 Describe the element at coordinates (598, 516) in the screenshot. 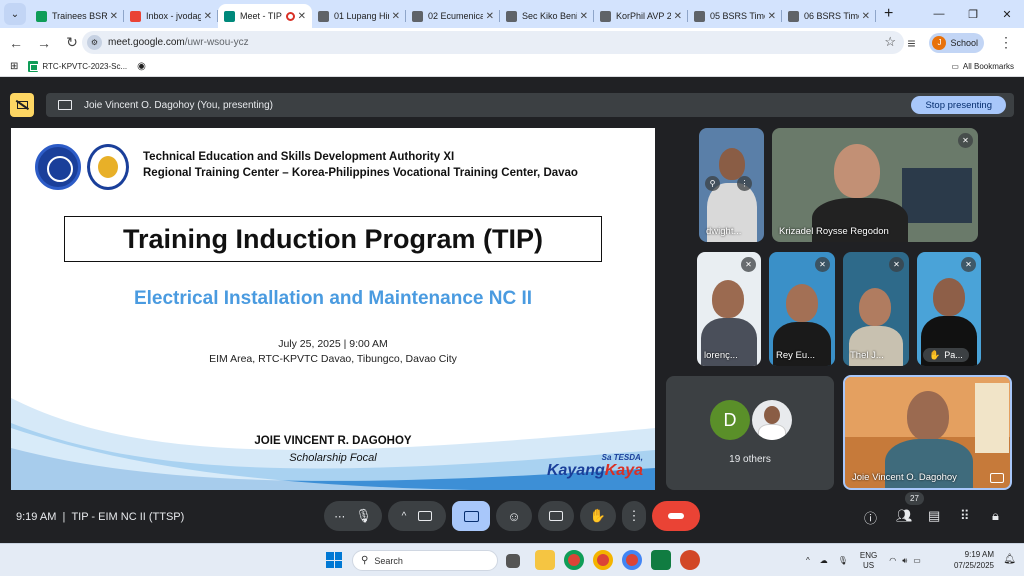

I see `raise-hand-button: ✋` at that location.